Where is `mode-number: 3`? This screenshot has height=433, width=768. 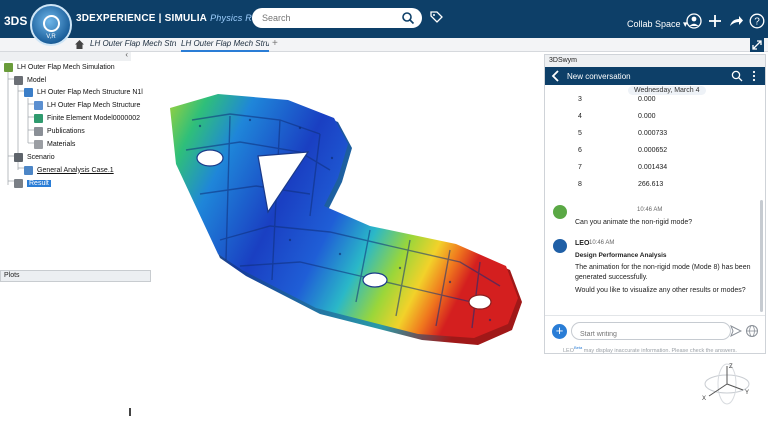 mode-number: 3 is located at coordinates (580, 99).